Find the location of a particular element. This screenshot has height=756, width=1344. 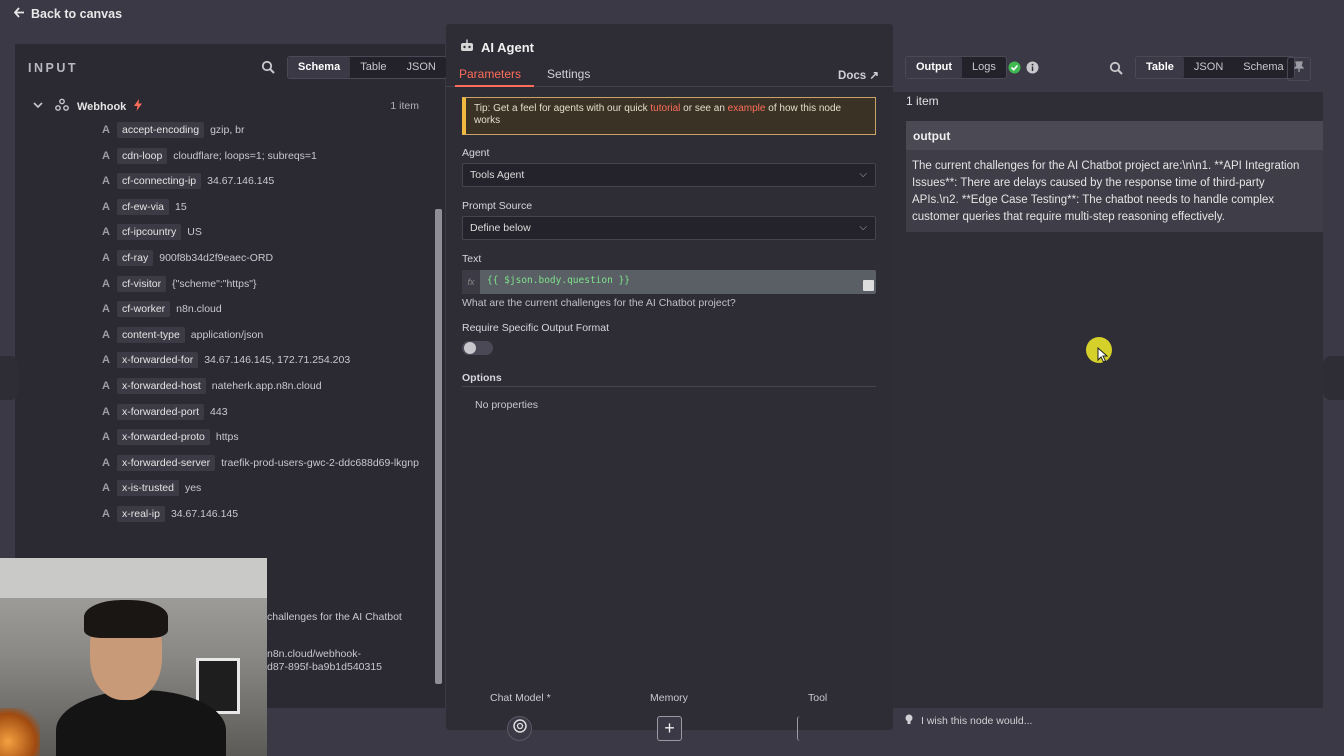

field-key: content-type is located at coordinates (151, 334).